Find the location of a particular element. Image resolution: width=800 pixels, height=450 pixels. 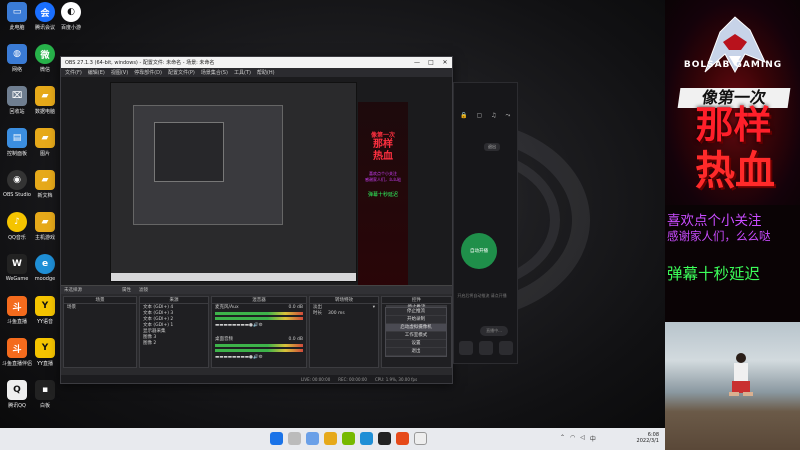

desktop-icon-mini-game: ◐ 百度小游 is located at coordinates (71, 16).